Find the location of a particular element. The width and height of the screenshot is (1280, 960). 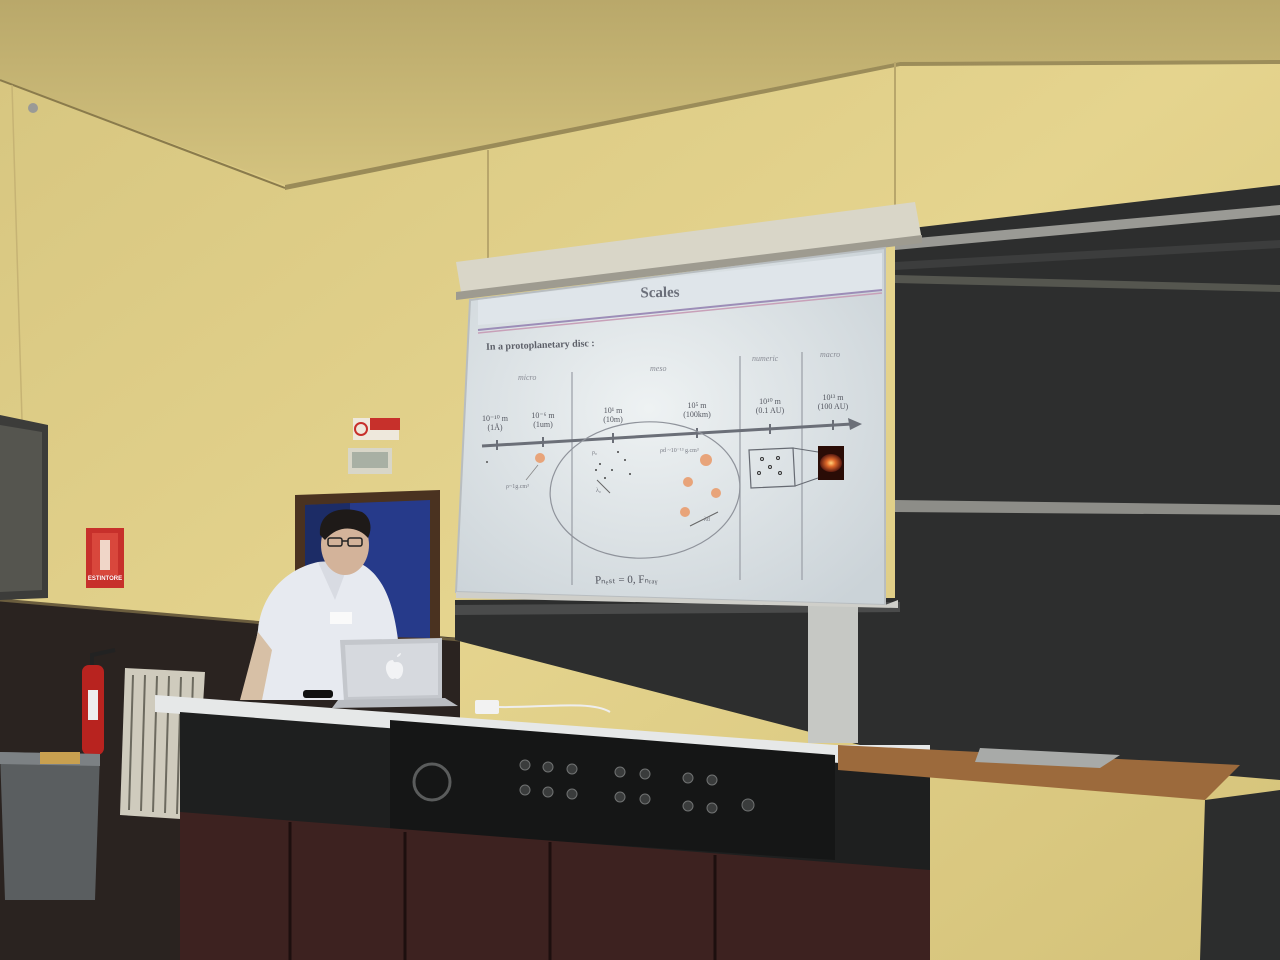

trash-bin is located at coordinates (50, 826).